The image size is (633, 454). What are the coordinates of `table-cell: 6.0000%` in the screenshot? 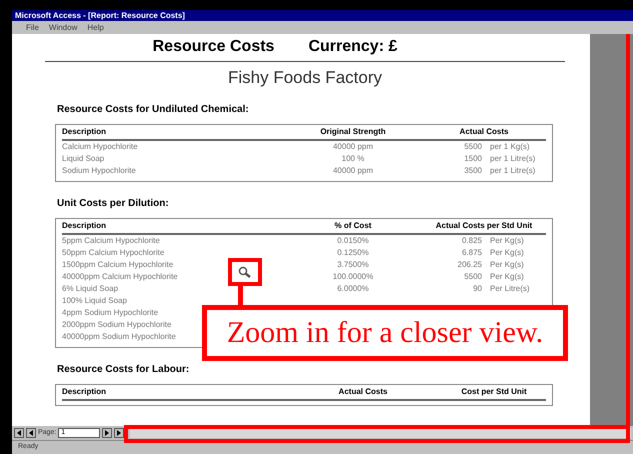 It's located at (353, 289).